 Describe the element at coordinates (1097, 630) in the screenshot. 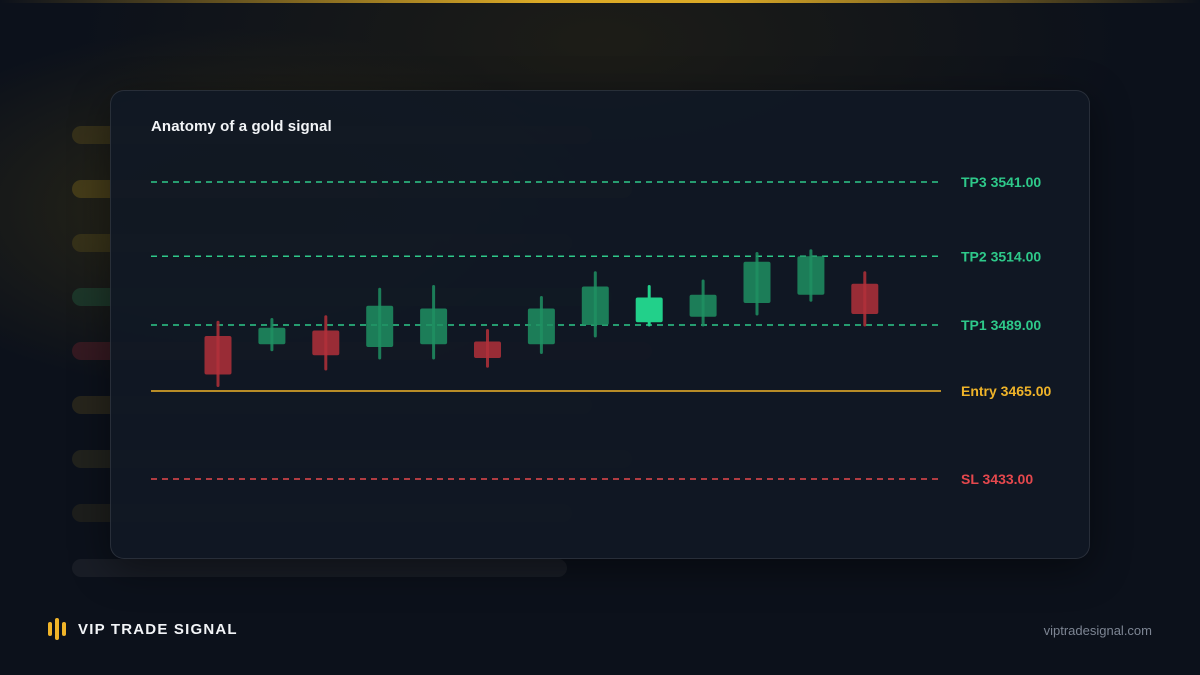

I see `site-url: viptradesignal.com` at that location.